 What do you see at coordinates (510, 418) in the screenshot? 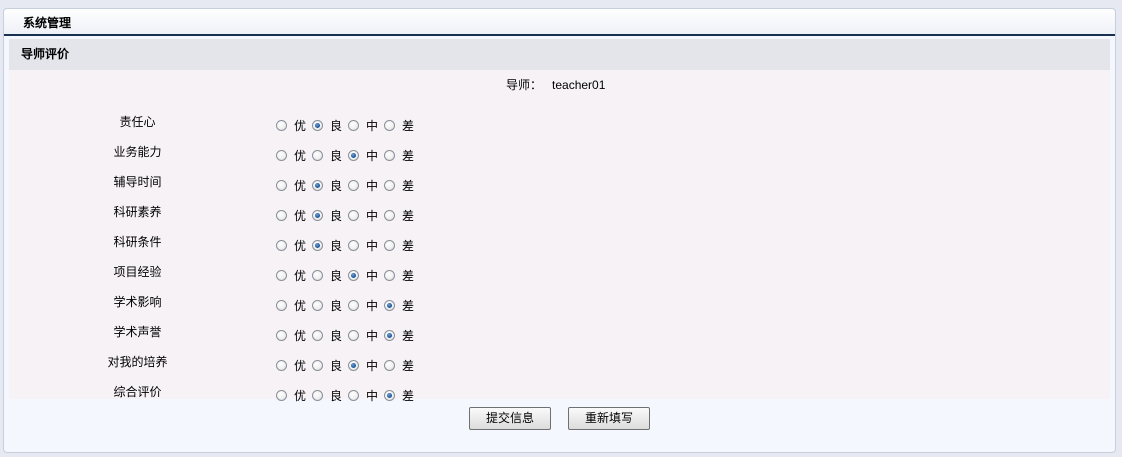
I see `submit-button: 提交信息` at bounding box center [510, 418].